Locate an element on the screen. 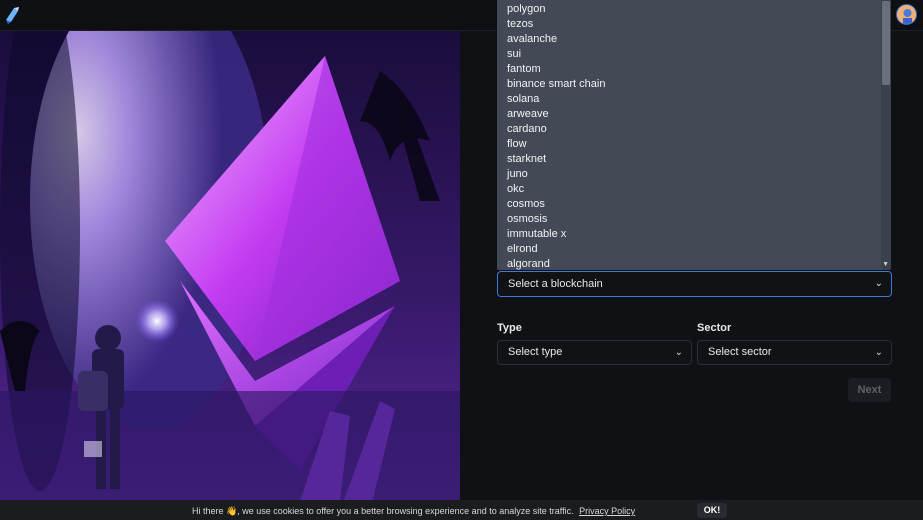  blockchain-option: juno is located at coordinates (699, 174).